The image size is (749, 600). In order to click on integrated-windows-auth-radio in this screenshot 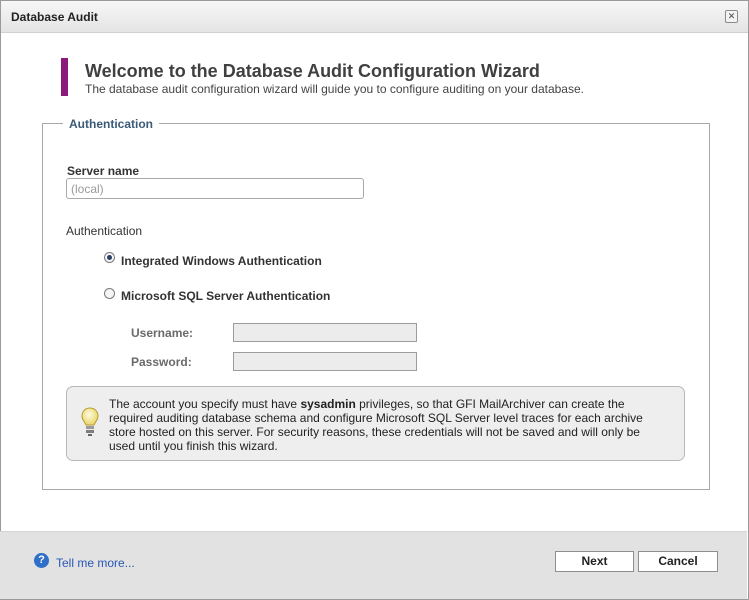, I will do `click(109, 257)`.